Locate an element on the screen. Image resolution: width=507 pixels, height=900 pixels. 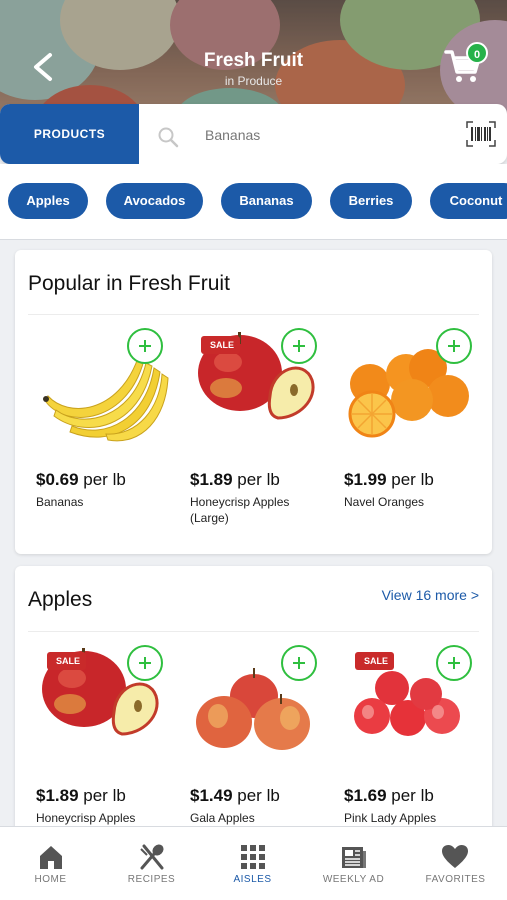
chip-coconut: Coconut is located at coordinates (468, 201).